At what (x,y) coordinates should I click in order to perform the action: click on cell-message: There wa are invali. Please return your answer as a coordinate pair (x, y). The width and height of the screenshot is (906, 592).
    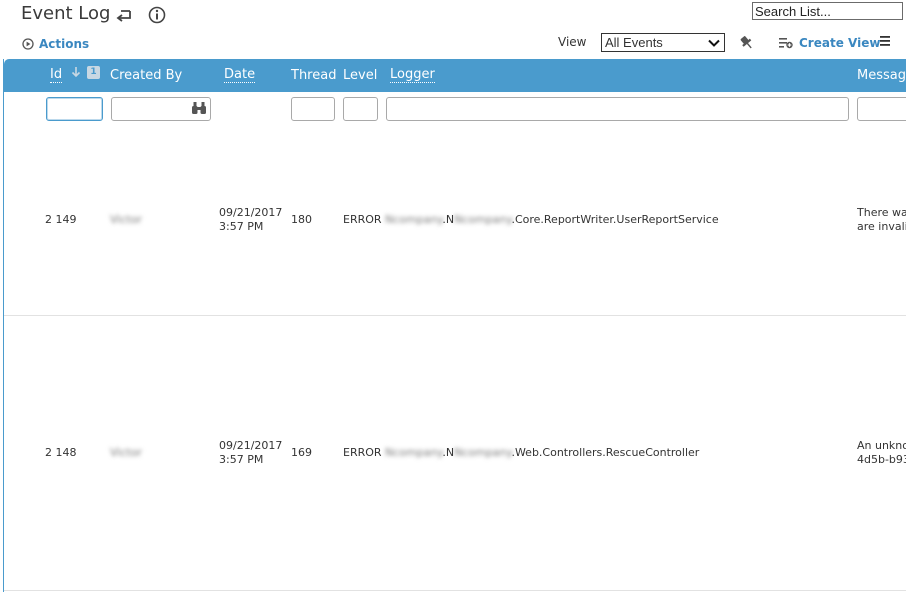
    Looking at the image, I should click on (881, 221).